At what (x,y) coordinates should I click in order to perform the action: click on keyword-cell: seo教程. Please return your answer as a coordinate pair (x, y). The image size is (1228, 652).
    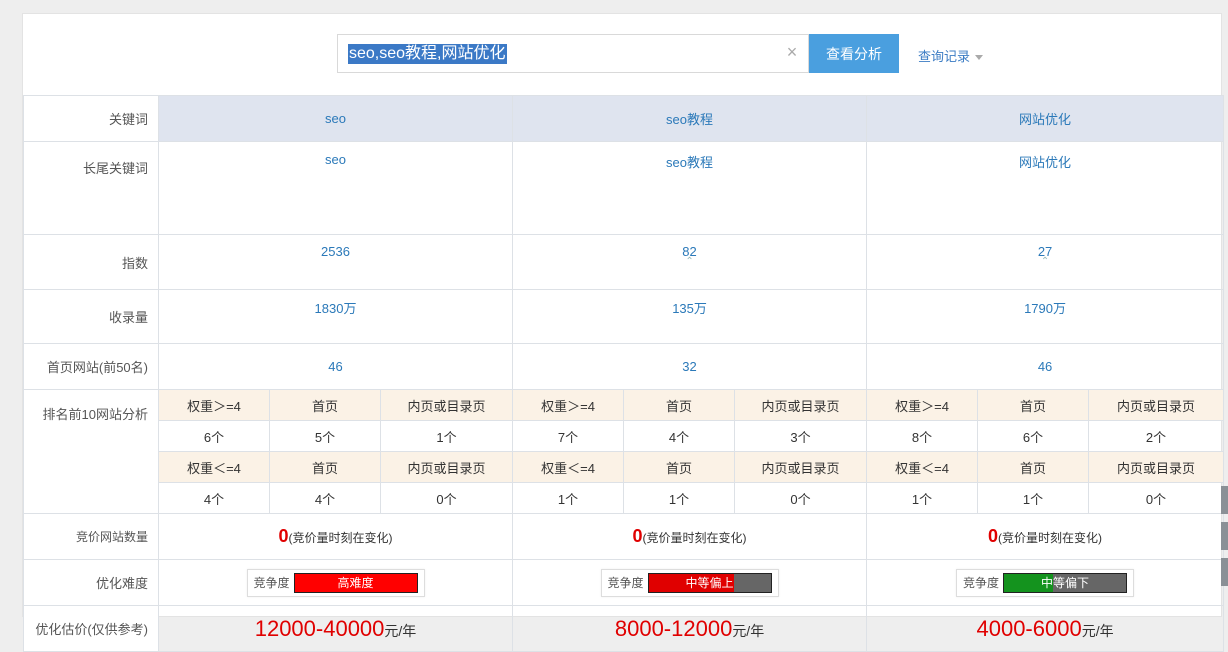
    Looking at the image, I should click on (690, 118).